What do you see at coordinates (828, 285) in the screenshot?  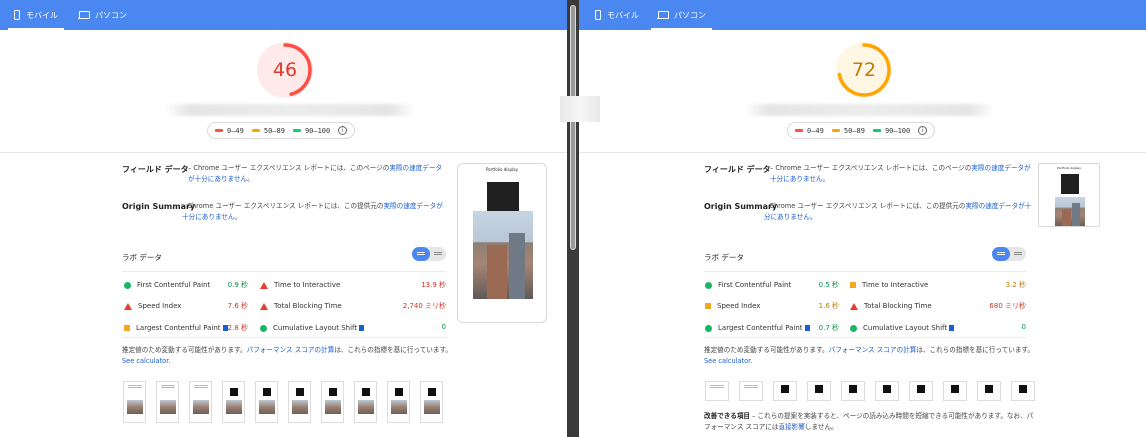 I see `metric-fcp-value: 0.5 秒` at bounding box center [828, 285].